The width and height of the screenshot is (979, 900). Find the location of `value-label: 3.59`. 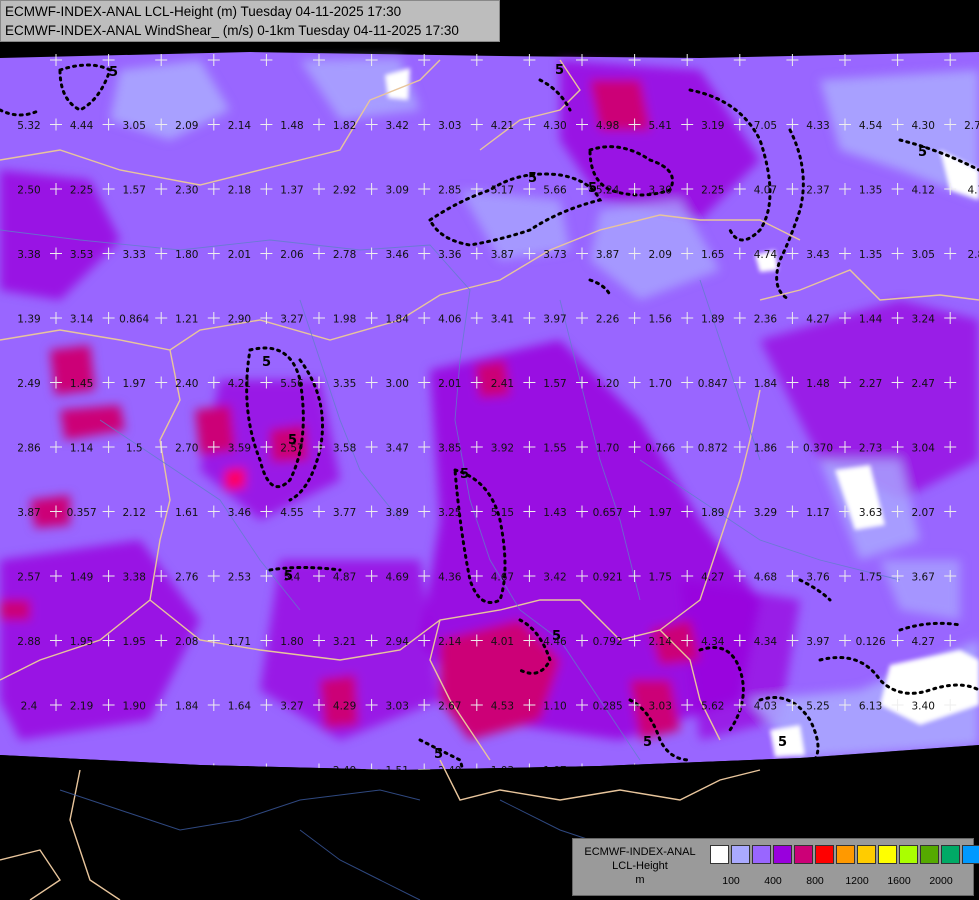

value-label: 3.59 is located at coordinates (239, 449).